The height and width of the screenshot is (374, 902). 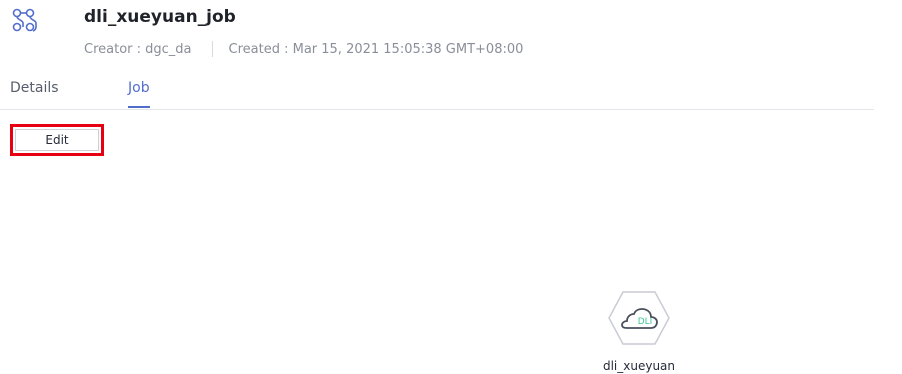 What do you see at coordinates (437, 95) in the screenshot?
I see `tab-bar: Details Job` at bounding box center [437, 95].